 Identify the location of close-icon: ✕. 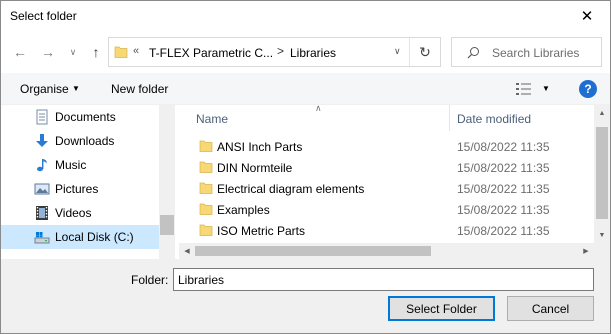
(587, 16).